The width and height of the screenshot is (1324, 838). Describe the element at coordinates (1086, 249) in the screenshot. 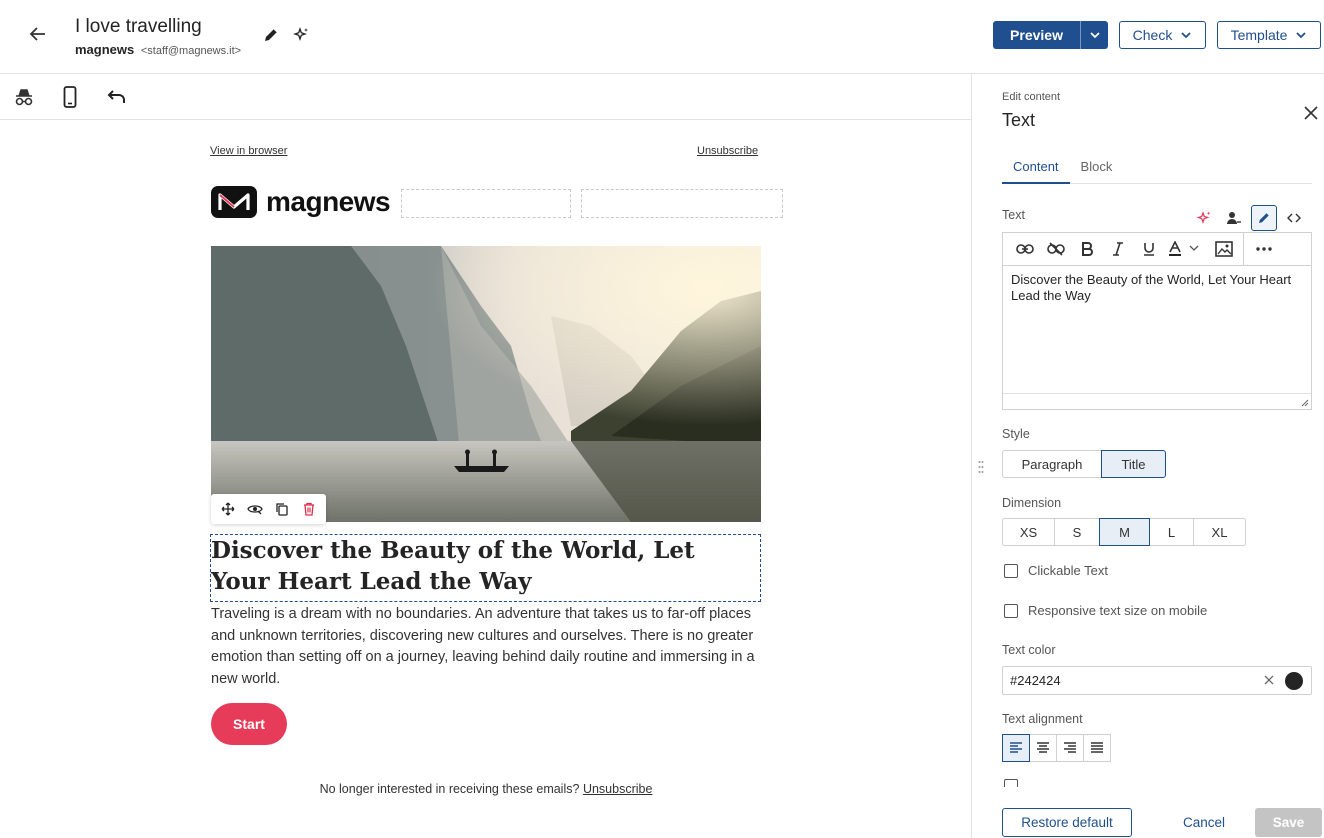

I see `bold-icon` at that location.